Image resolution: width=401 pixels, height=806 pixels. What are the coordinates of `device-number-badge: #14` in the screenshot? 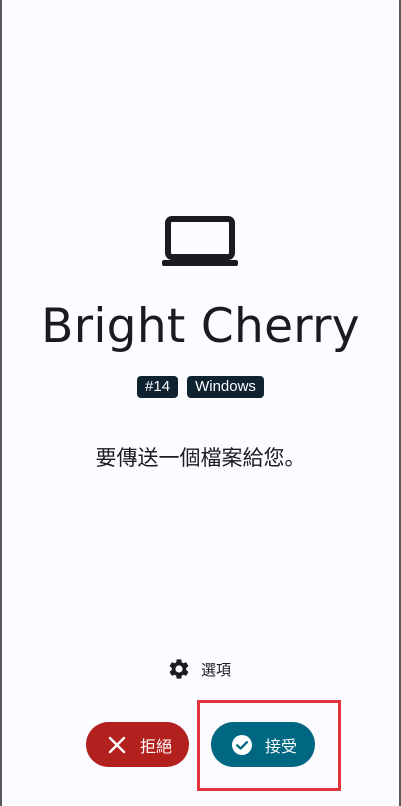 It's located at (158, 387).